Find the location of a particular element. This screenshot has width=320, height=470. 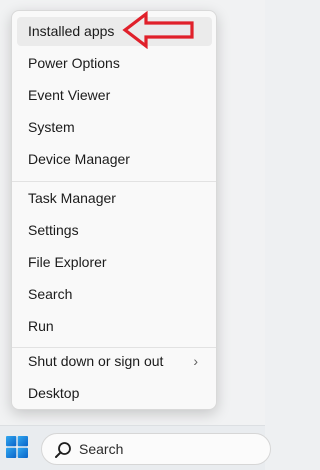

menu-item-shut-down-or-sign-out: Shut down or sign out › is located at coordinates (114, 361).